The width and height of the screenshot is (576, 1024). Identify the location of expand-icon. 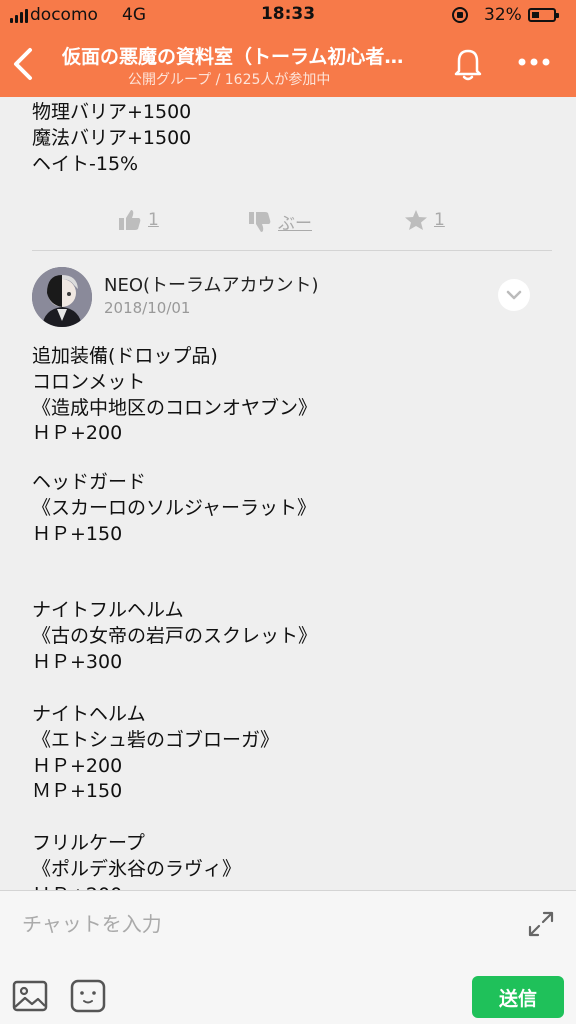
(541, 924).